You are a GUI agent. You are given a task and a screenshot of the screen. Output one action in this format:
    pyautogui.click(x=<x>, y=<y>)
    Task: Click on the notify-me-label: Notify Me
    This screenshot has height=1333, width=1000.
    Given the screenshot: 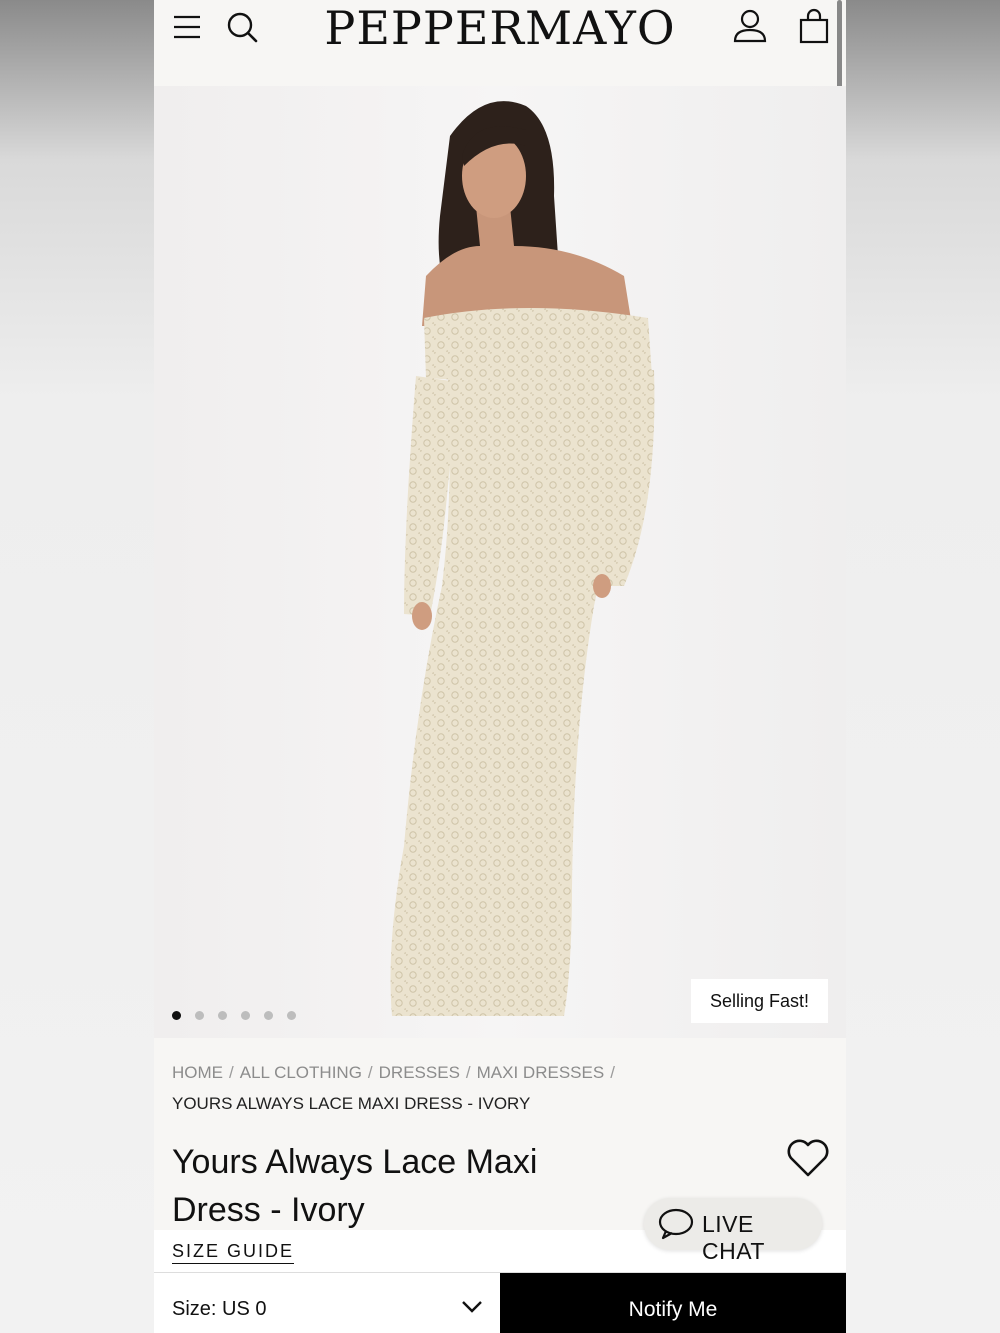 What is the action you would take?
    pyautogui.click(x=673, y=1309)
    